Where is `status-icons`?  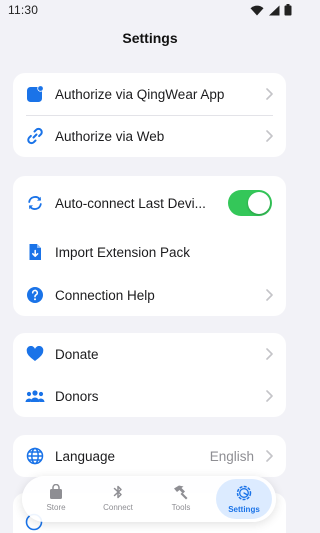 status-icons is located at coordinates (271, 10).